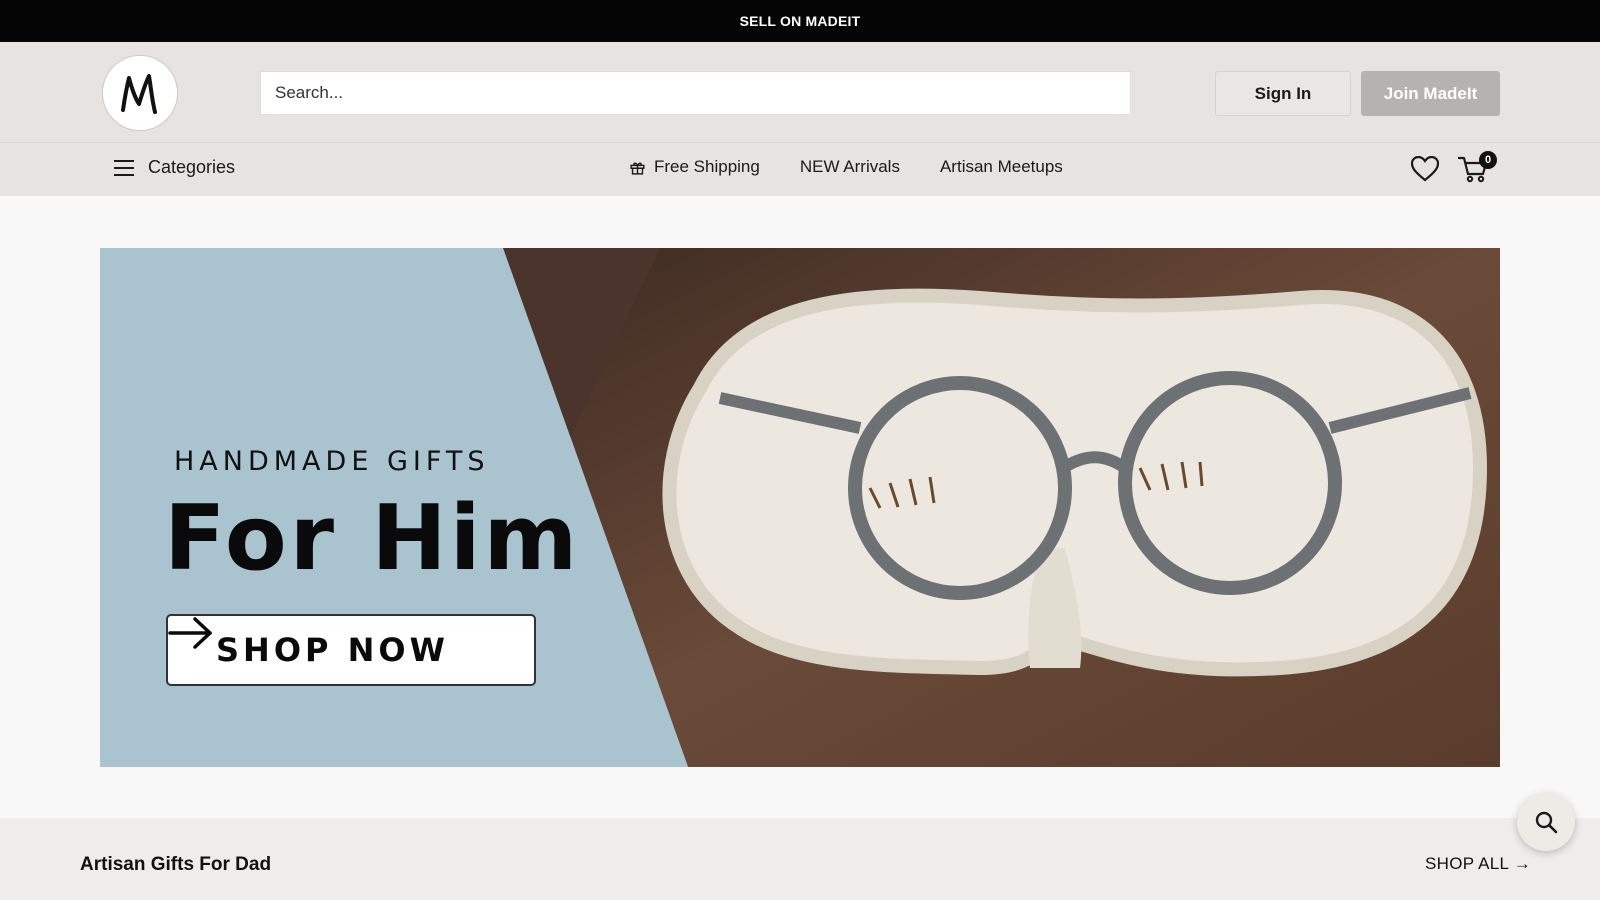  I want to click on nav-link-label: Artisan Meetups, so click(1001, 166).